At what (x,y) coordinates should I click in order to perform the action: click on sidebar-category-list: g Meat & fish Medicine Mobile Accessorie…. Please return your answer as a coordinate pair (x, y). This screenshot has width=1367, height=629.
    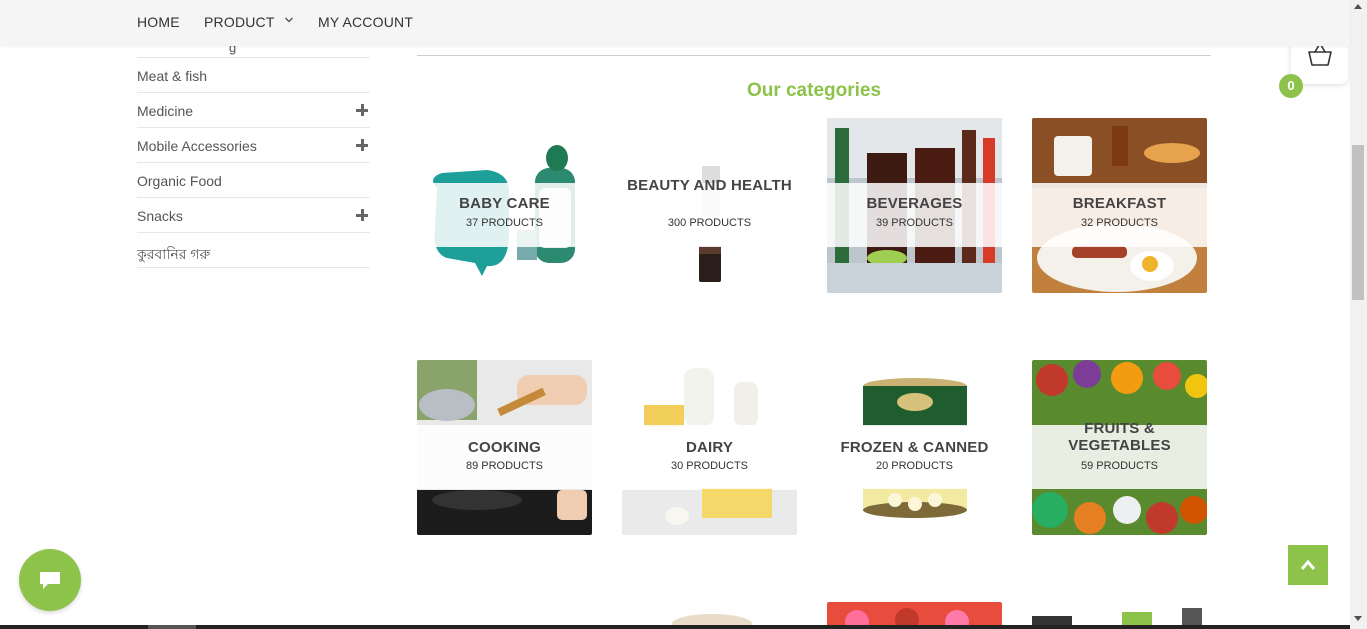
    Looking at the image, I should click on (253, 157).